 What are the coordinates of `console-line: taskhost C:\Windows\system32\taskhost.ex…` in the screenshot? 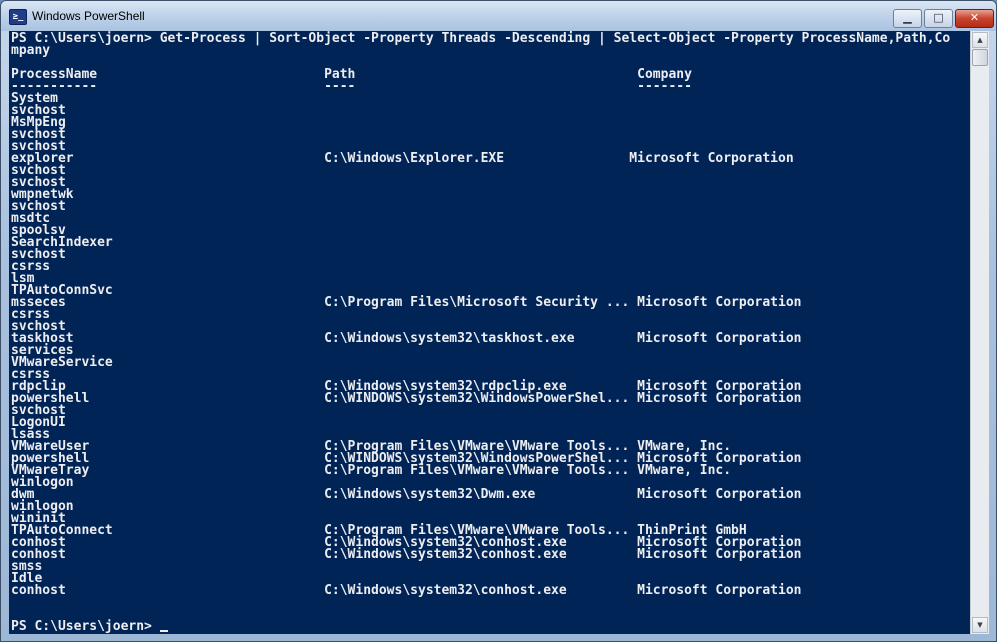 It's located at (406, 338).